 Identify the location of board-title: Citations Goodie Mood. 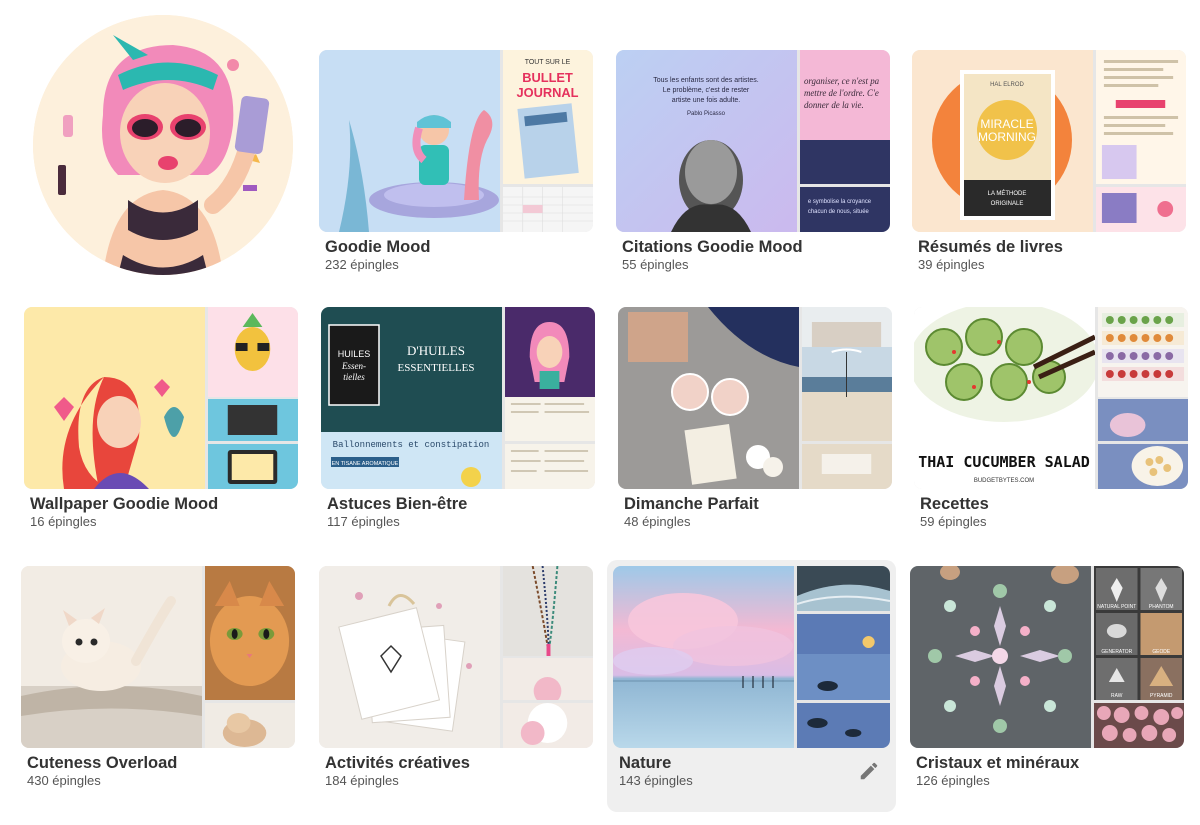
(712, 247).